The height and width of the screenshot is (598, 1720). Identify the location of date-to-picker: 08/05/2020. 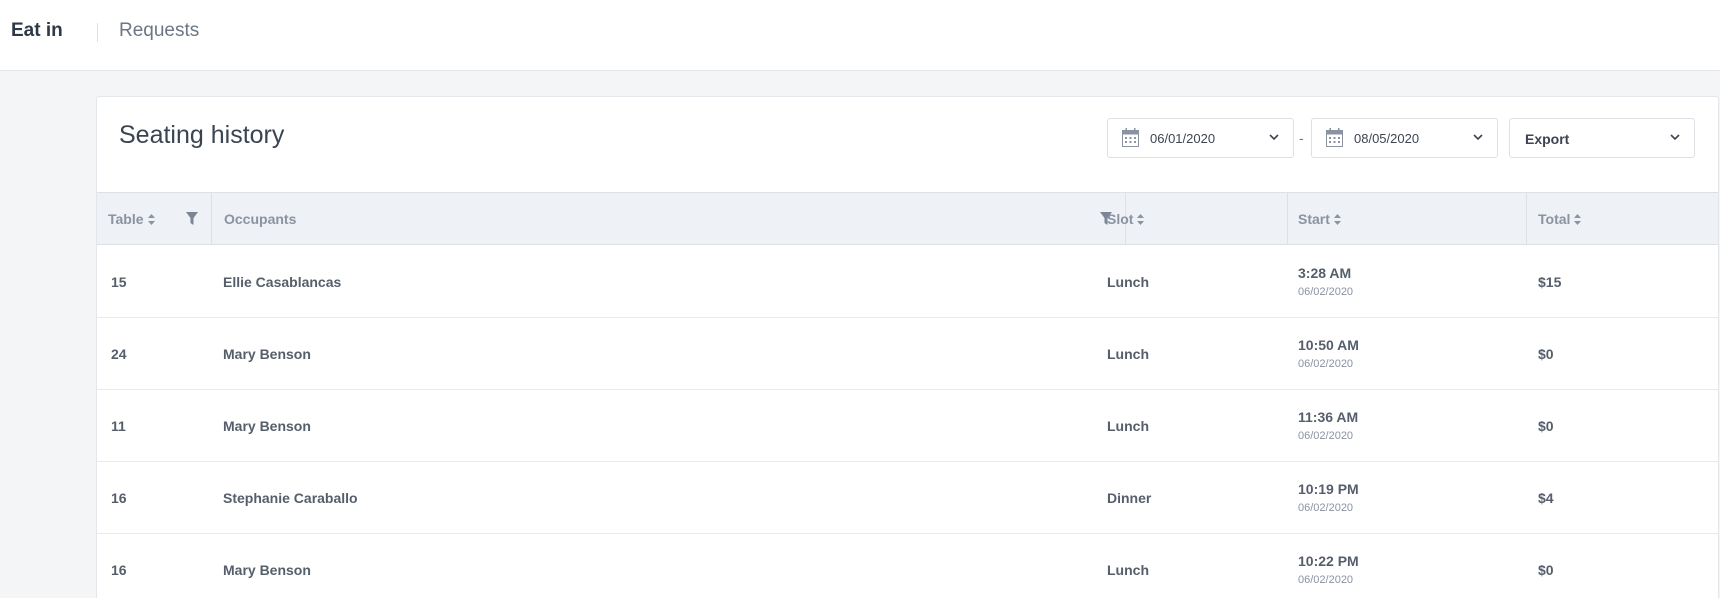
(1404, 138).